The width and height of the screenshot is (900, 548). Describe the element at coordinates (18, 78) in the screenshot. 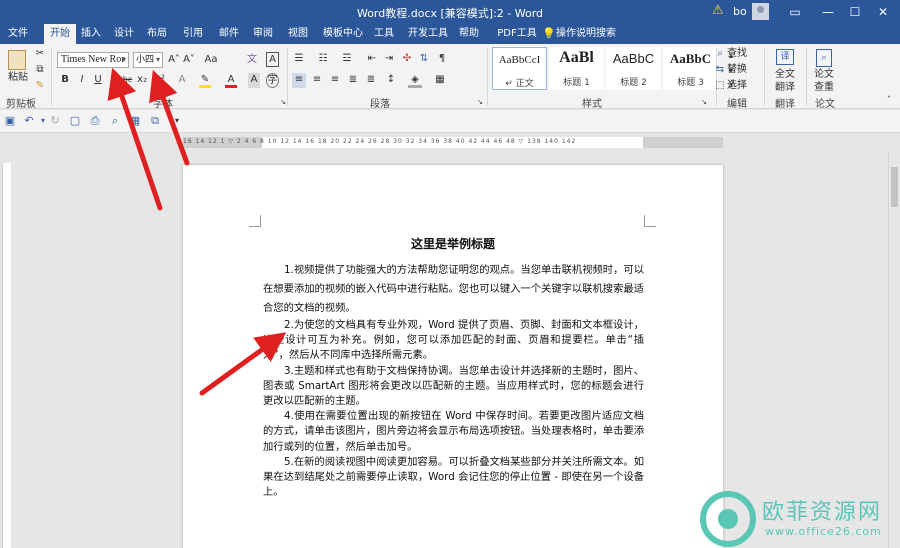

I see `paste-button: 粘贴` at that location.